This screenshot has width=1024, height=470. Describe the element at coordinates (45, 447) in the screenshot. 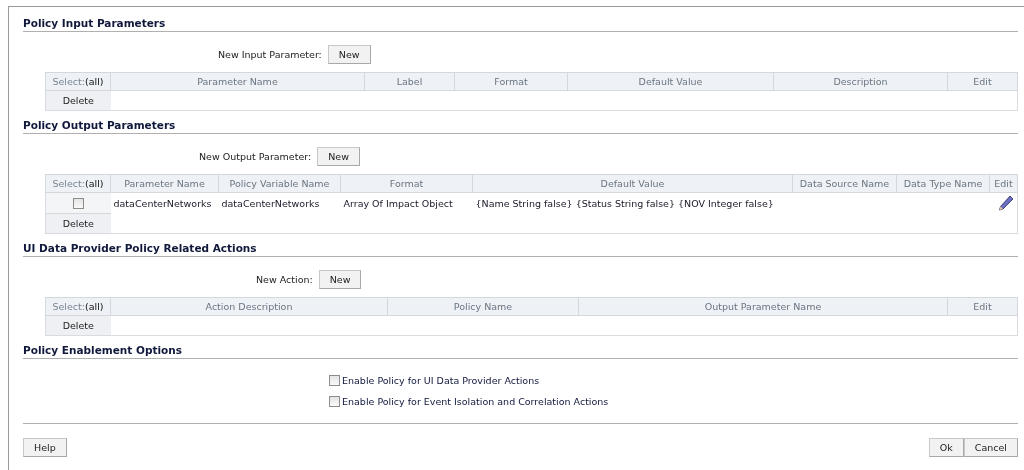

I see `help-button: Help` at that location.